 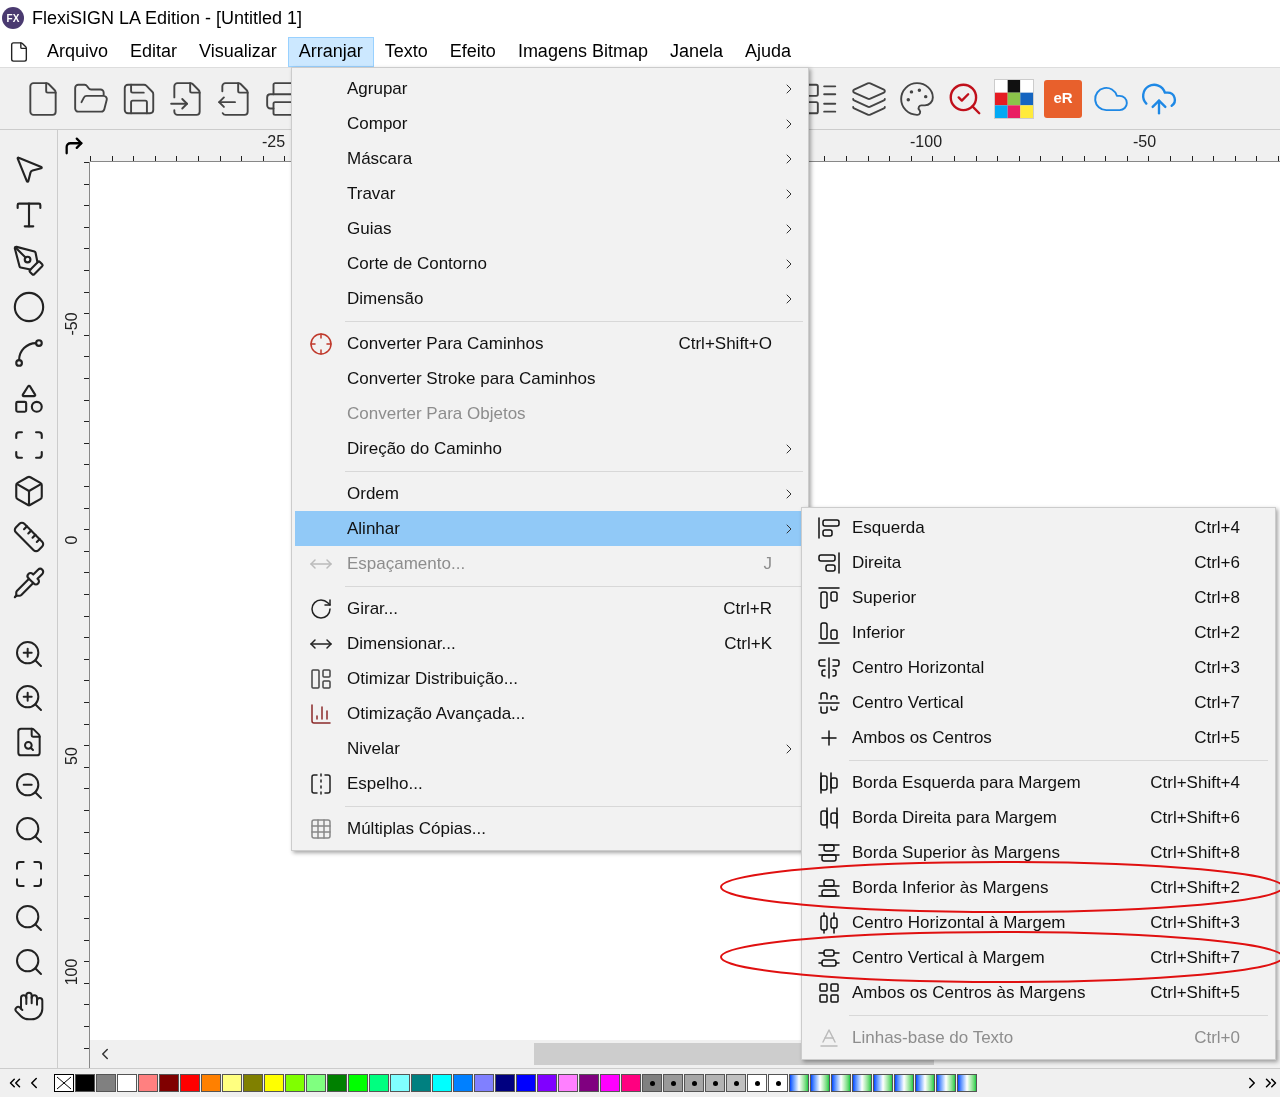 What do you see at coordinates (1014, 98) in the screenshot?
I see `color-grid-icon` at bounding box center [1014, 98].